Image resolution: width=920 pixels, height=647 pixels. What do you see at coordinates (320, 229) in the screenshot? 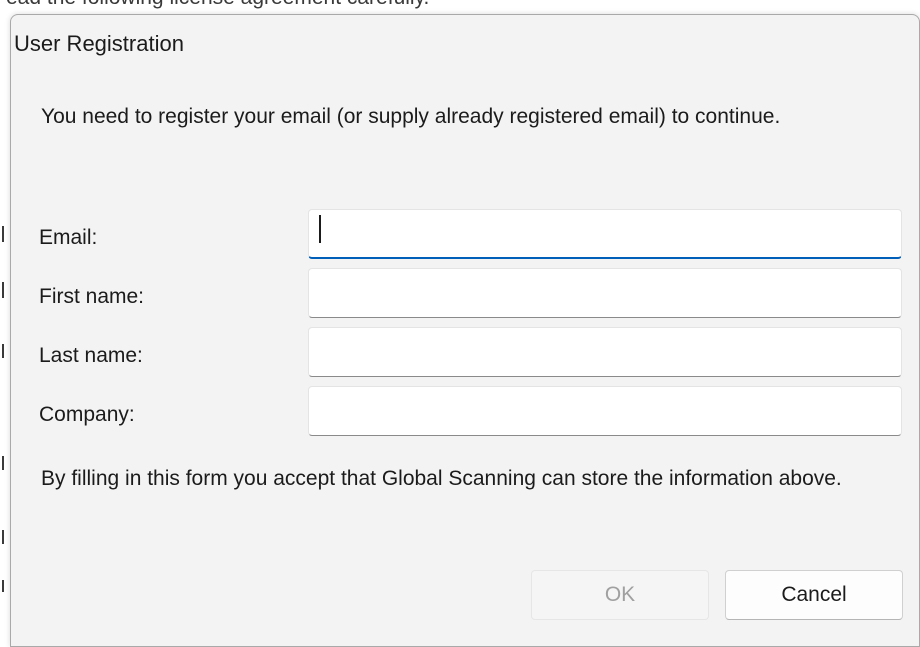
I see `text-caret` at bounding box center [320, 229].